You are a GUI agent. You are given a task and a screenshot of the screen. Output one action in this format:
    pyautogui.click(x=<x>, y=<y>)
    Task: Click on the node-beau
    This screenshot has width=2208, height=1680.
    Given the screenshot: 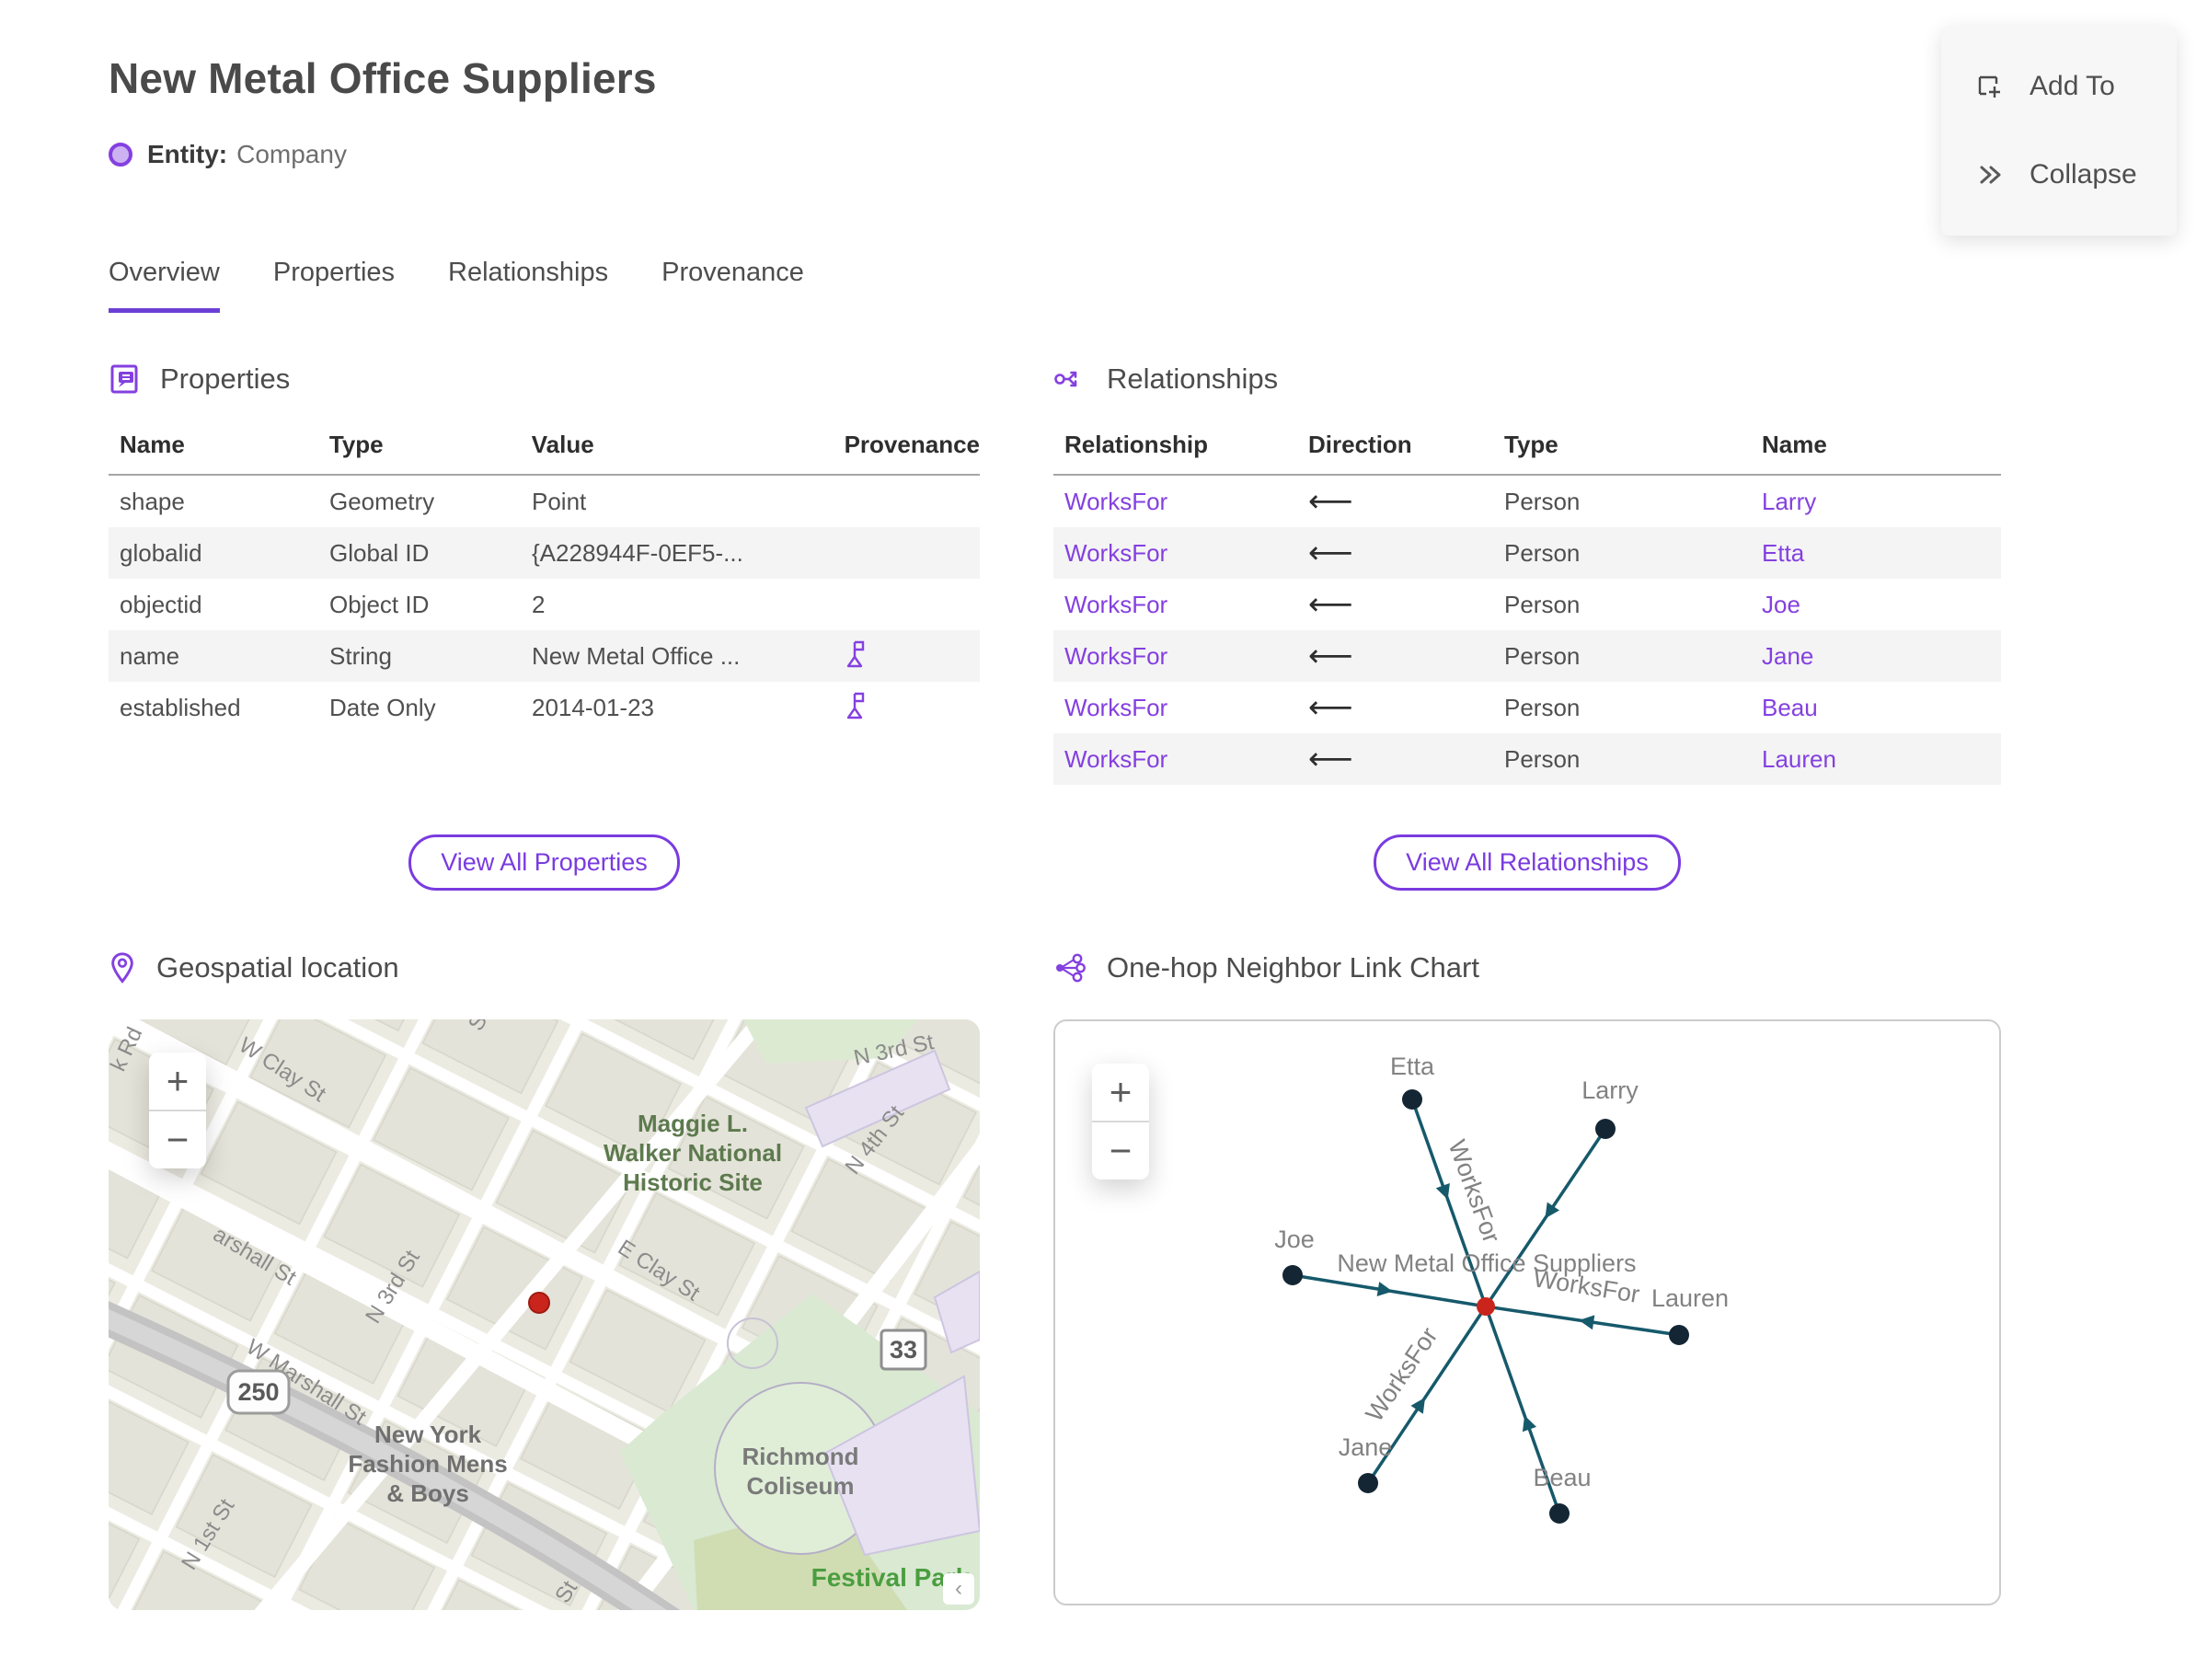 What is the action you would take?
    pyautogui.click(x=1559, y=1513)
    